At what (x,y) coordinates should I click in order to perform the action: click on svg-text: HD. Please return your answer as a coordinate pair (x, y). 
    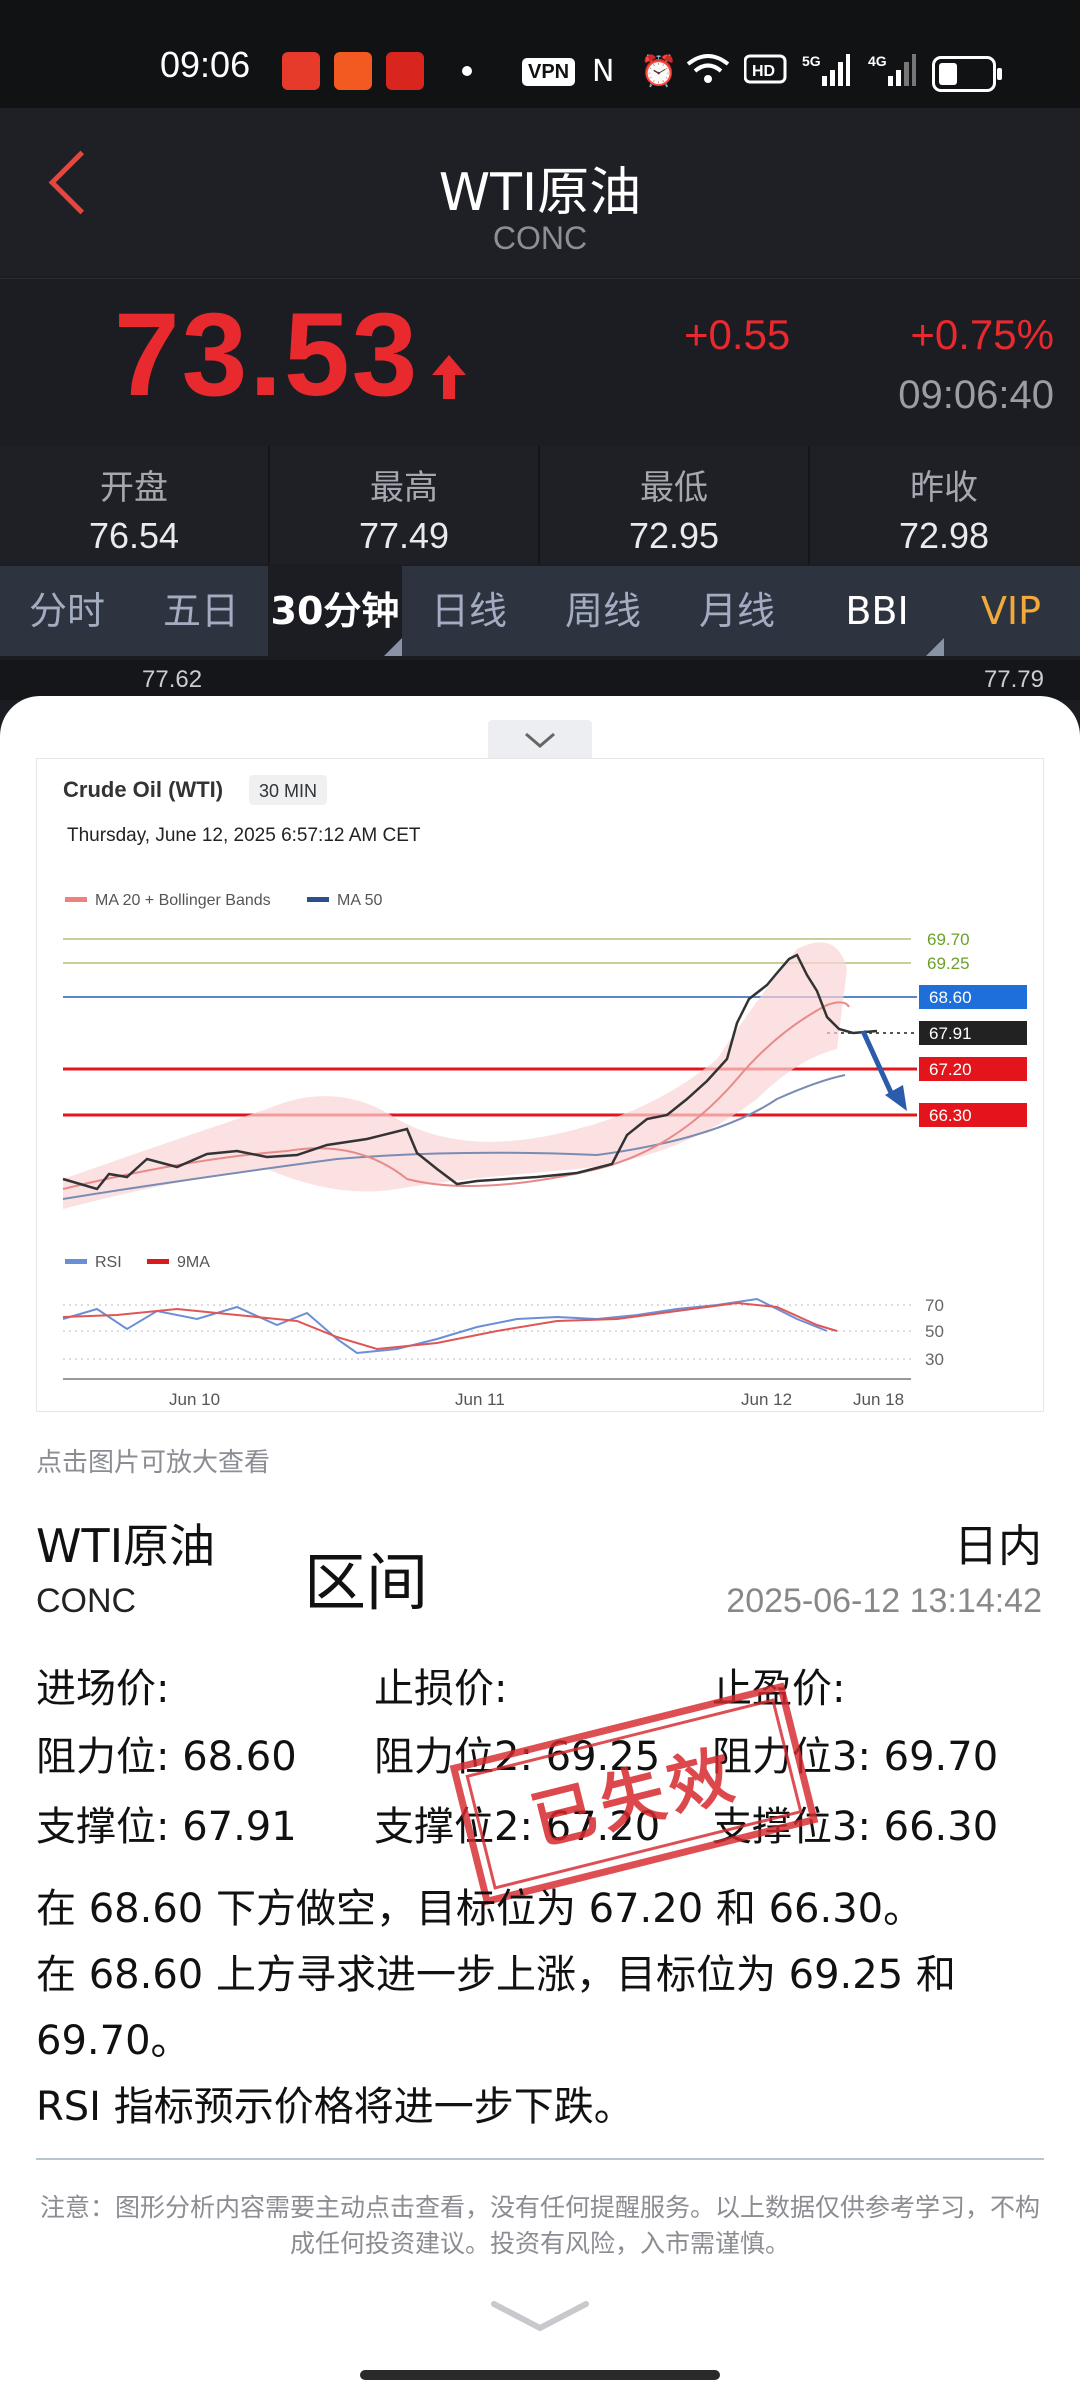
    Looking at the image, I should click on (763, 71).